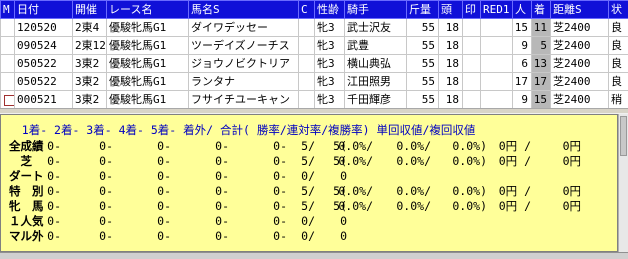 The width and height of the screenshot is (628, 259). I want to click on cell-horse: ジョウノビクトリア, so click(243, 63).